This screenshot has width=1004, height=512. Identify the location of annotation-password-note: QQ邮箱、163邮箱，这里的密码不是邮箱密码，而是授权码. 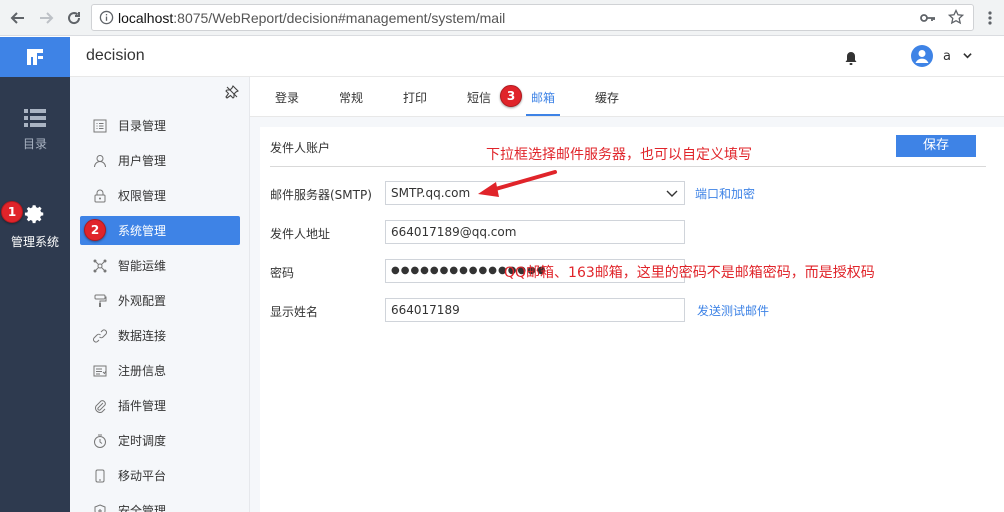
(689, 273).